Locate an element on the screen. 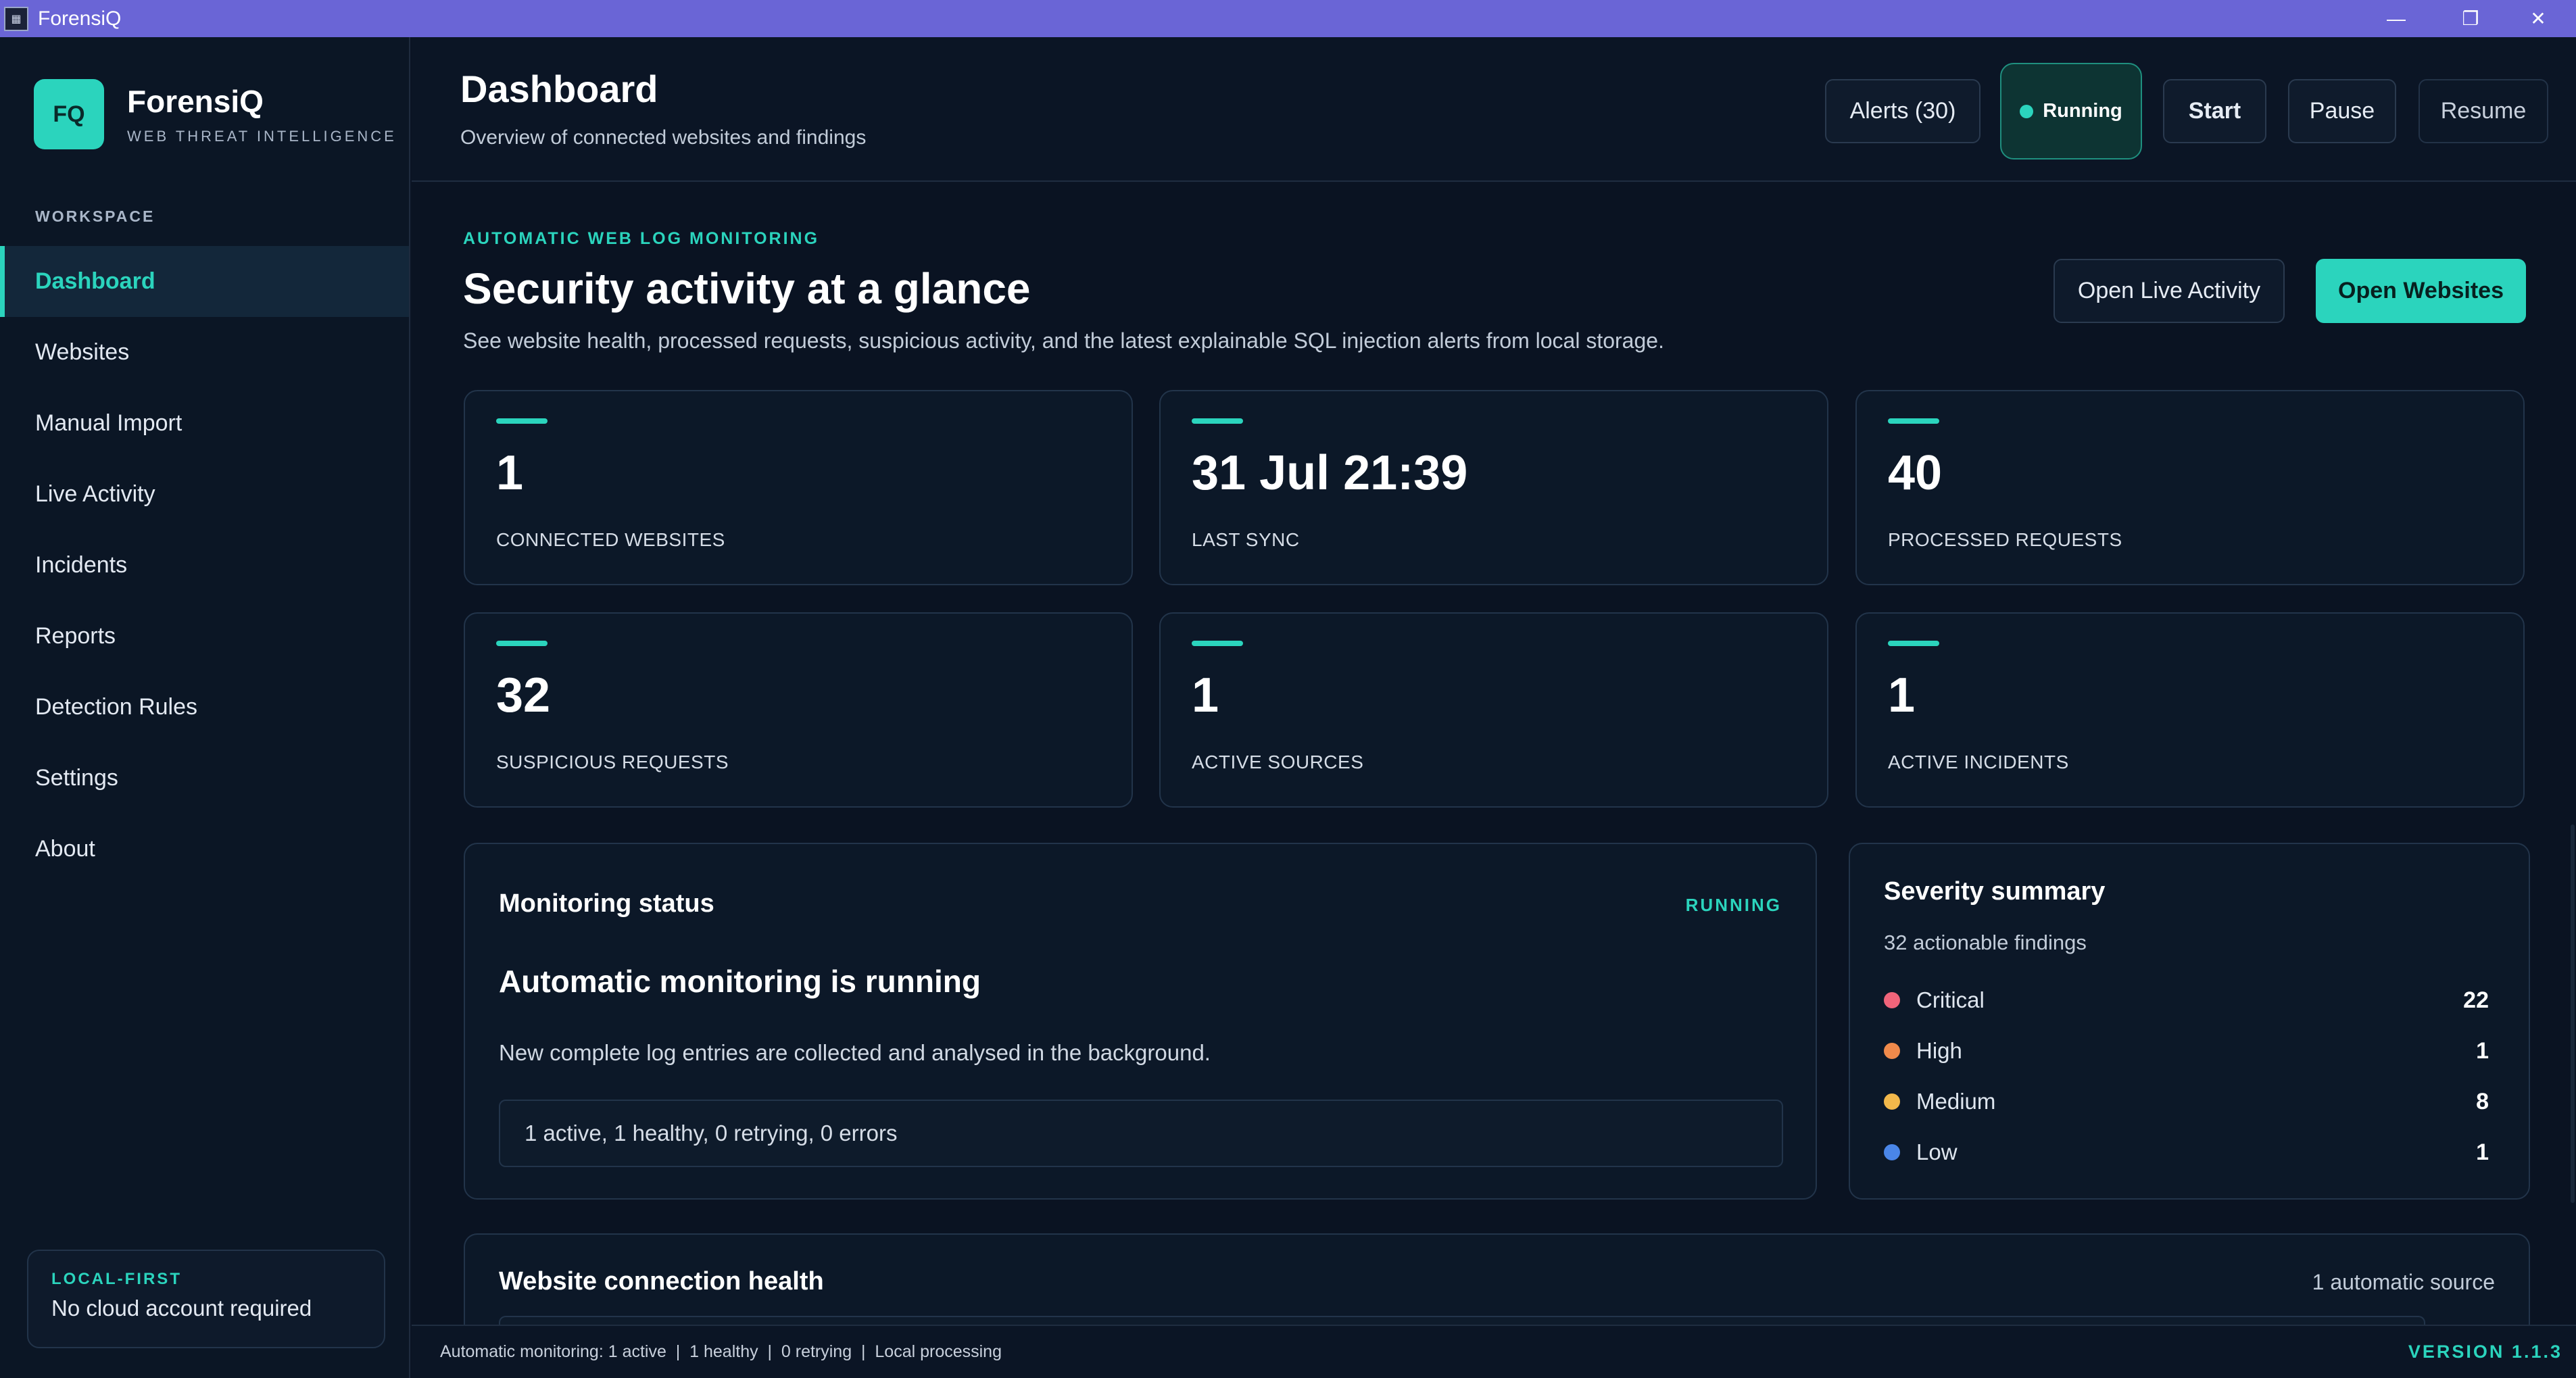 The height and width of the screenshot is (1378, 2576). sidebar-item-live-activity: Live Activity is located at coordinates (204, 494).